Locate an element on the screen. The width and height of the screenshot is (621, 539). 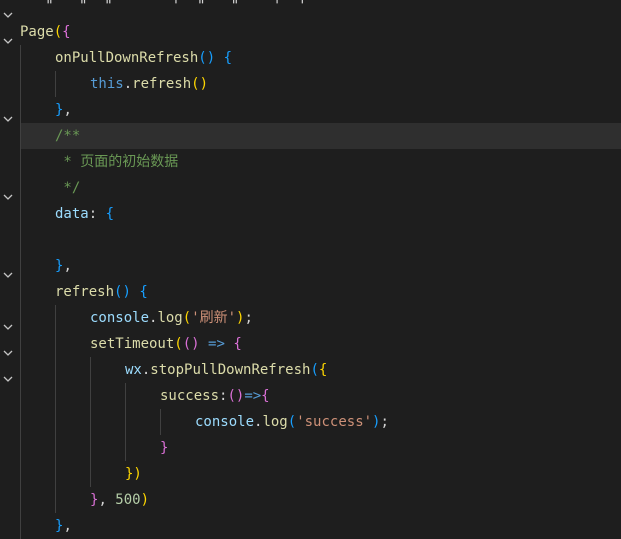
code-token: data is located at coordinates (72, 214).